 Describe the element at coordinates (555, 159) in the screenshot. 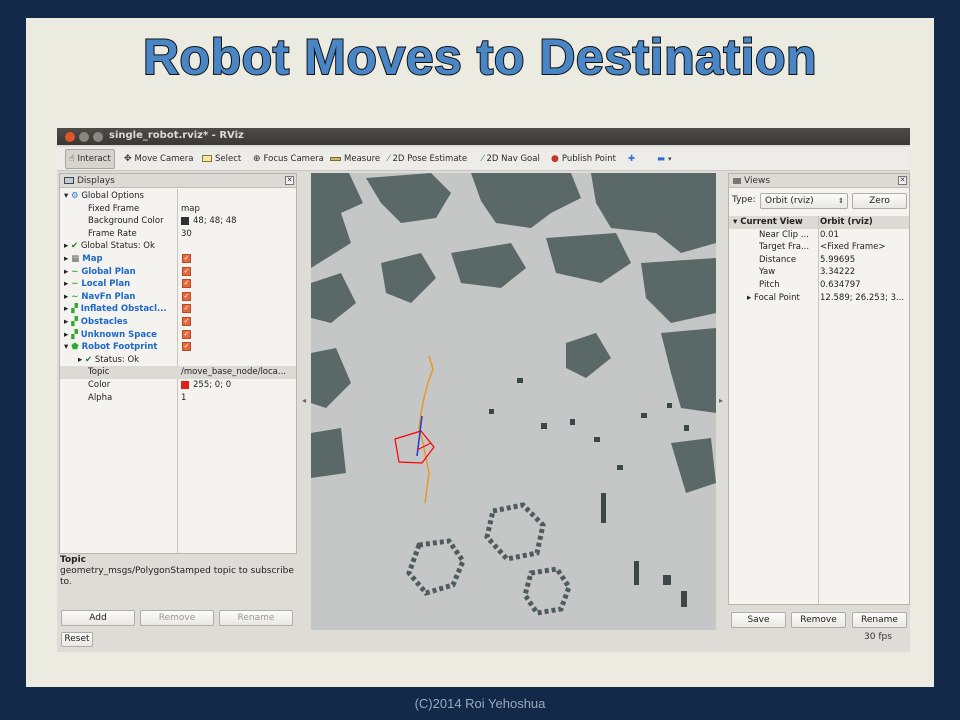

I see `pin-icon: ●` at that location.